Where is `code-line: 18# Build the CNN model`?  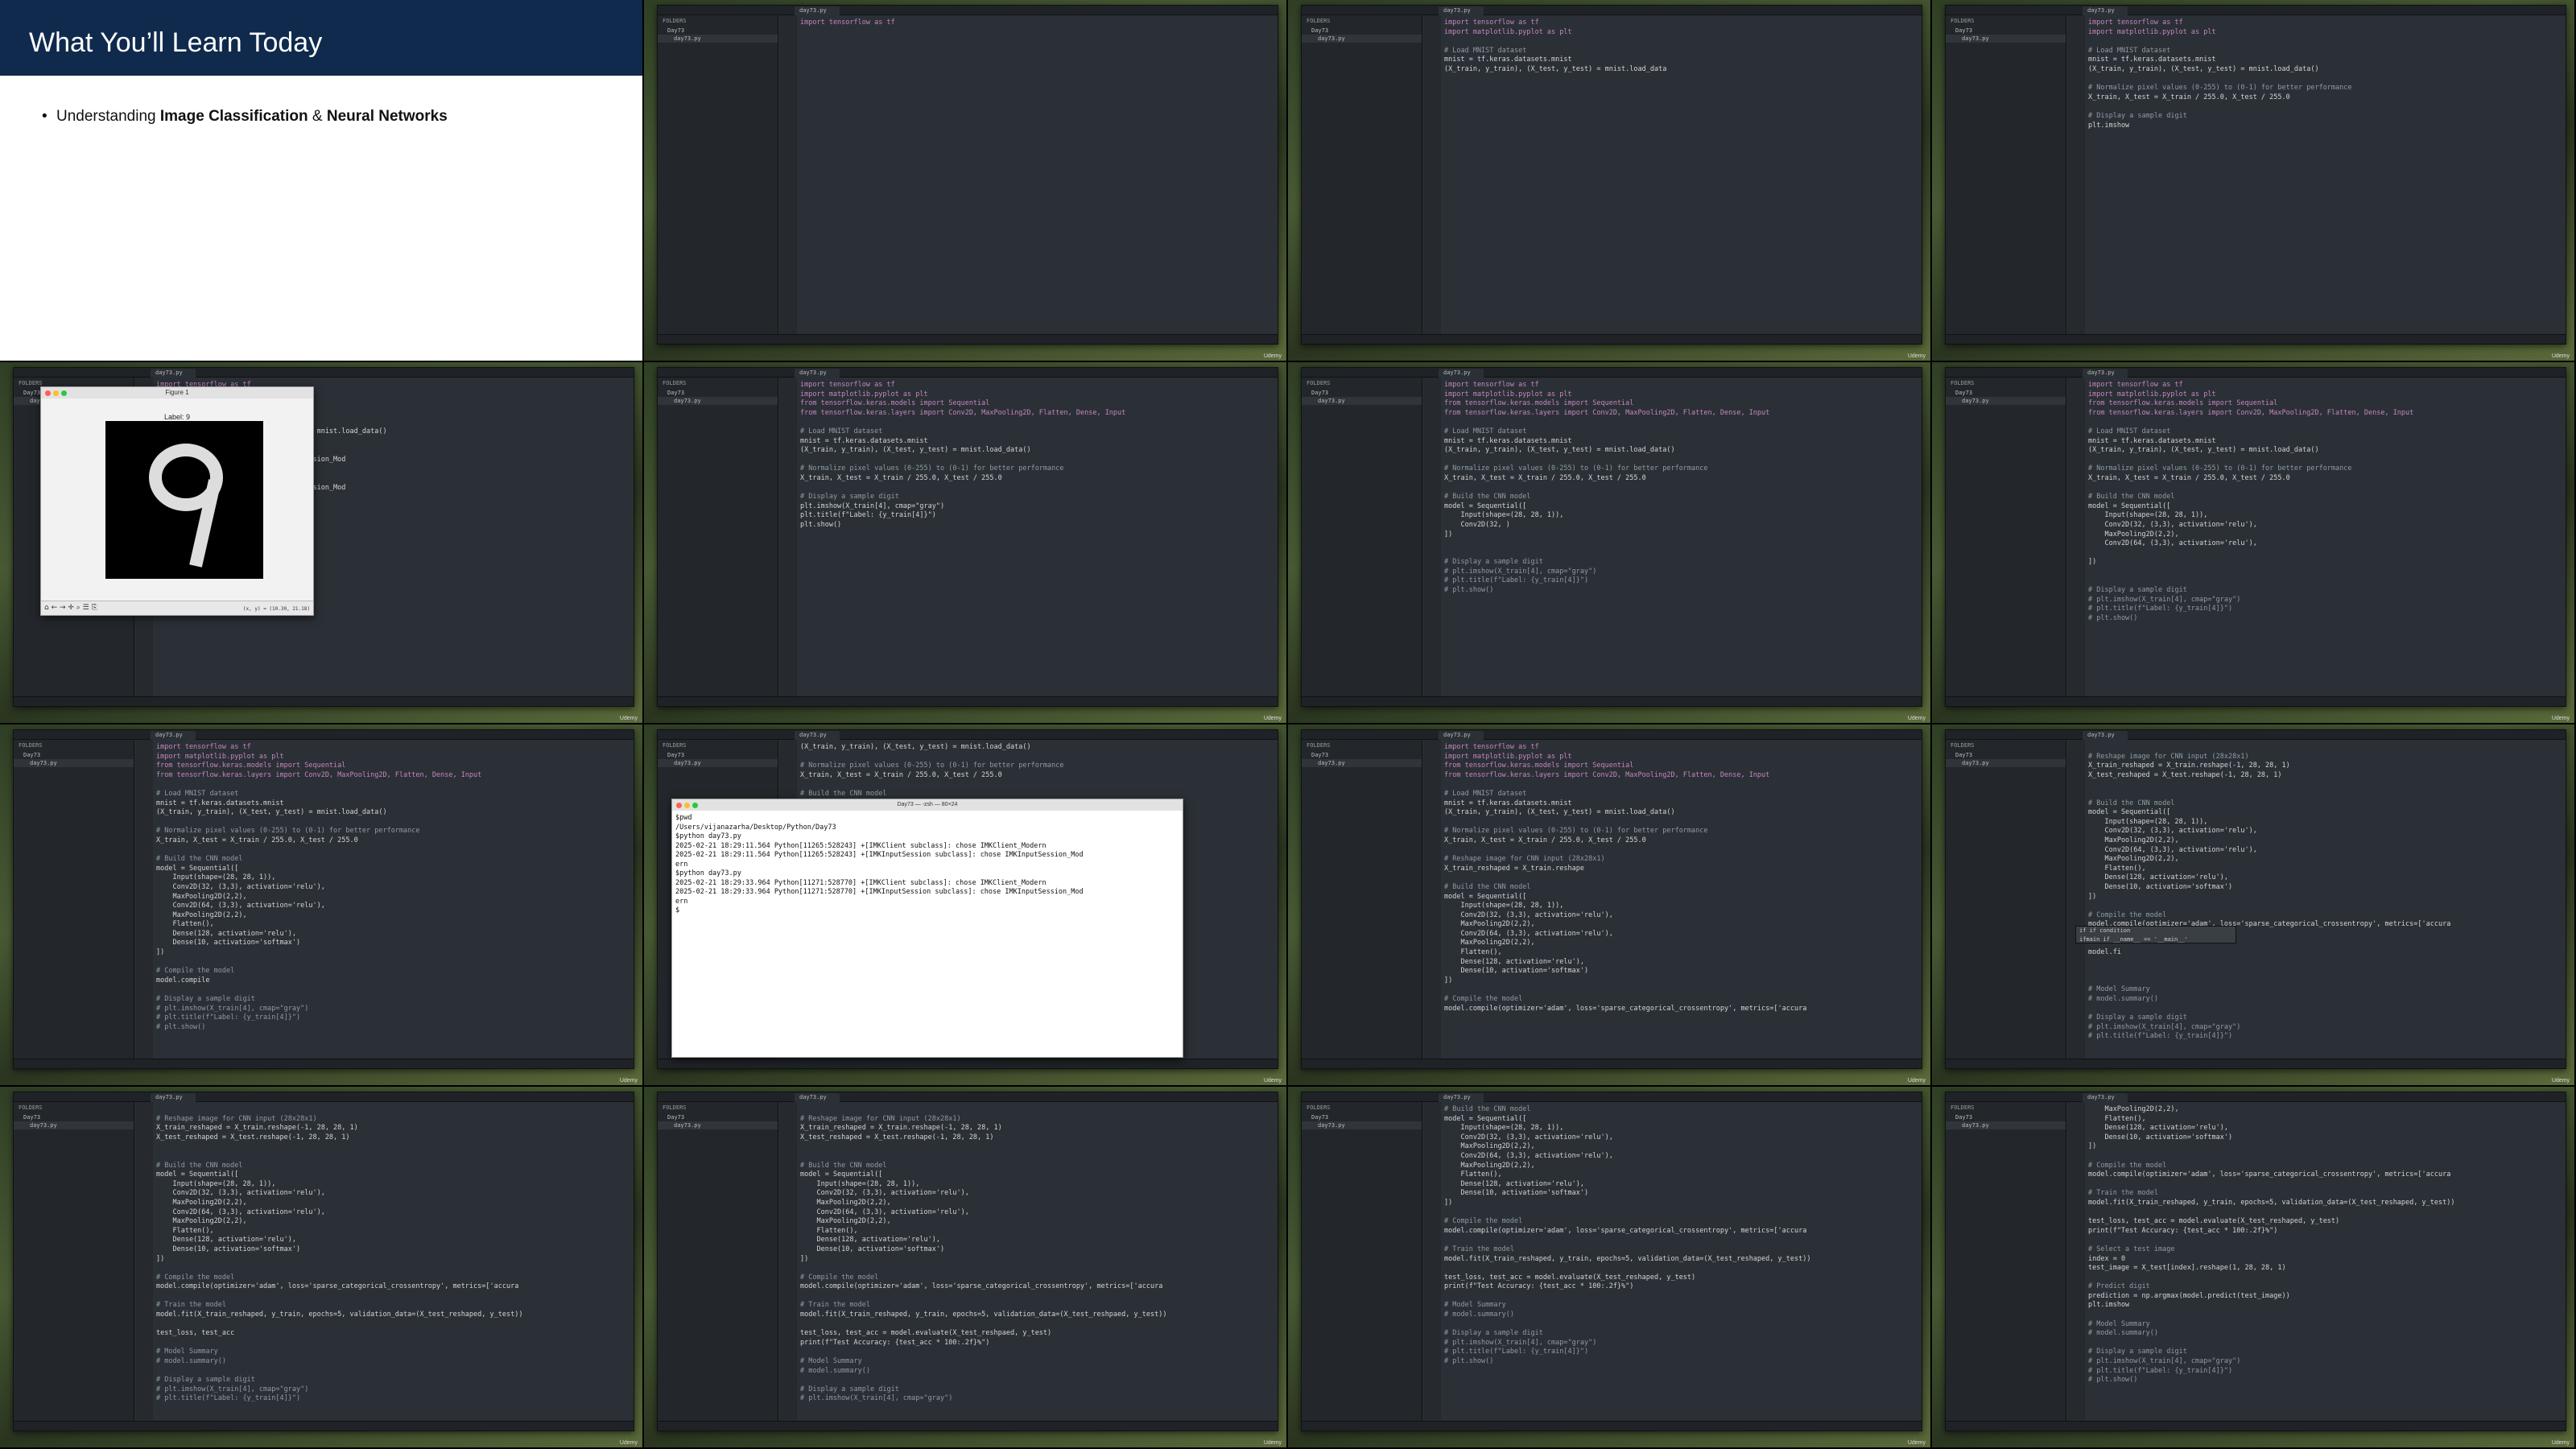
code-line: 18# Build the CNN model is located at coordinates (2325, 804).